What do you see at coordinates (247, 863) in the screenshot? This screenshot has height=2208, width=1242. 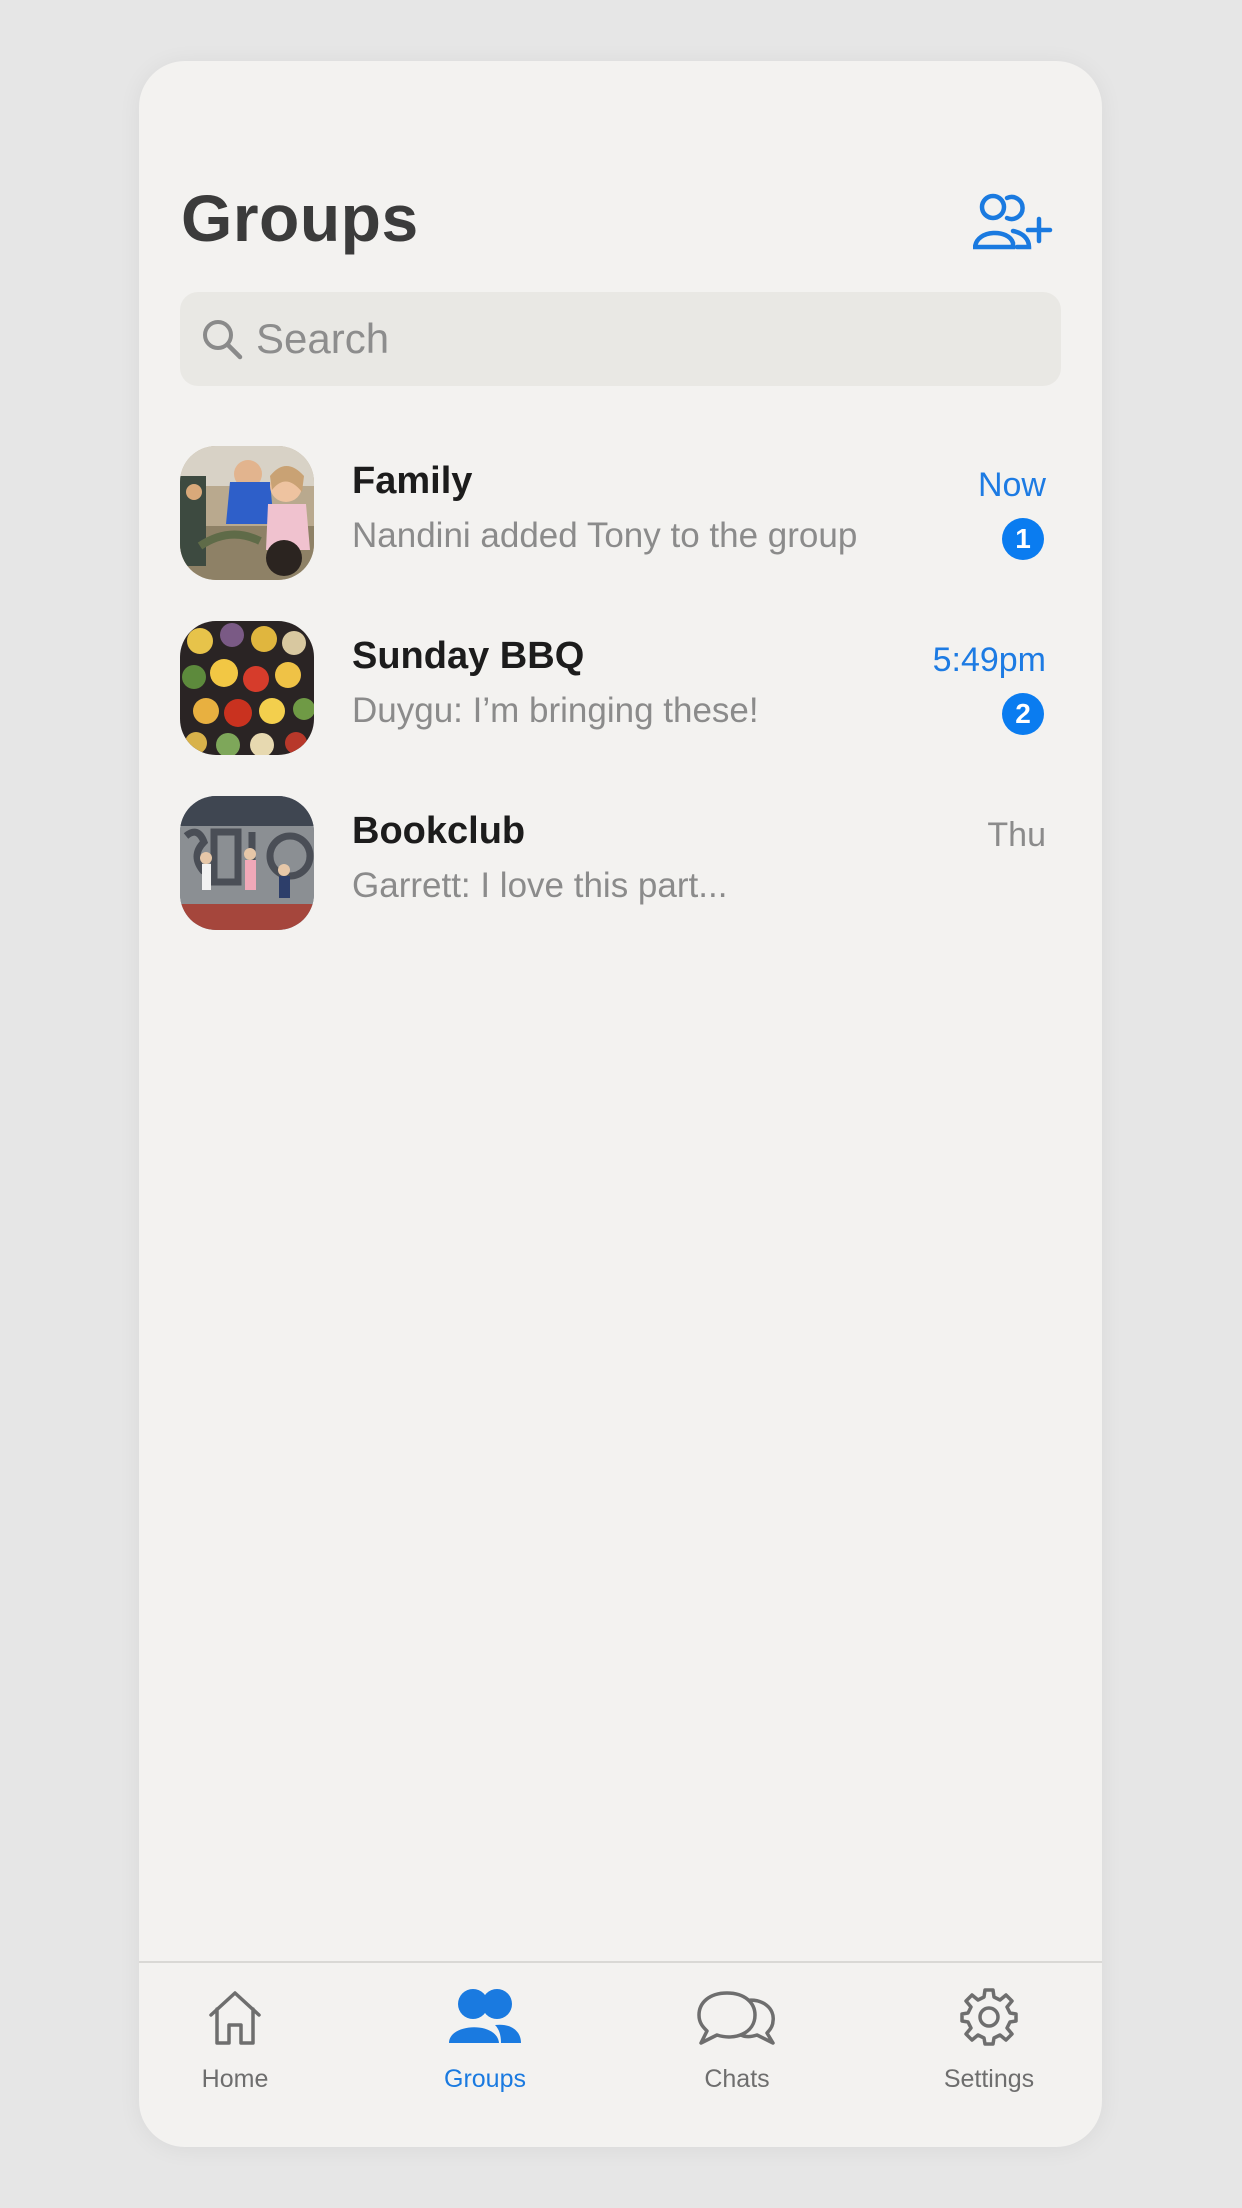 I see `group-avatar-bookclub` at bounding box center [247, 863].